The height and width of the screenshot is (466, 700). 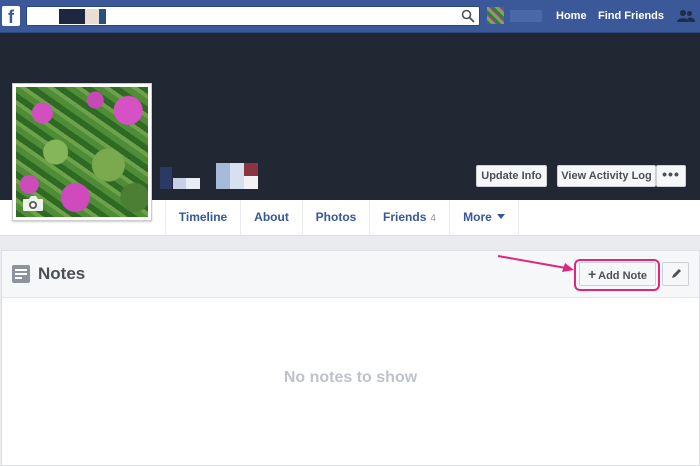 I want to click on add-note-label: Add Note, so click(x=623, y=276).